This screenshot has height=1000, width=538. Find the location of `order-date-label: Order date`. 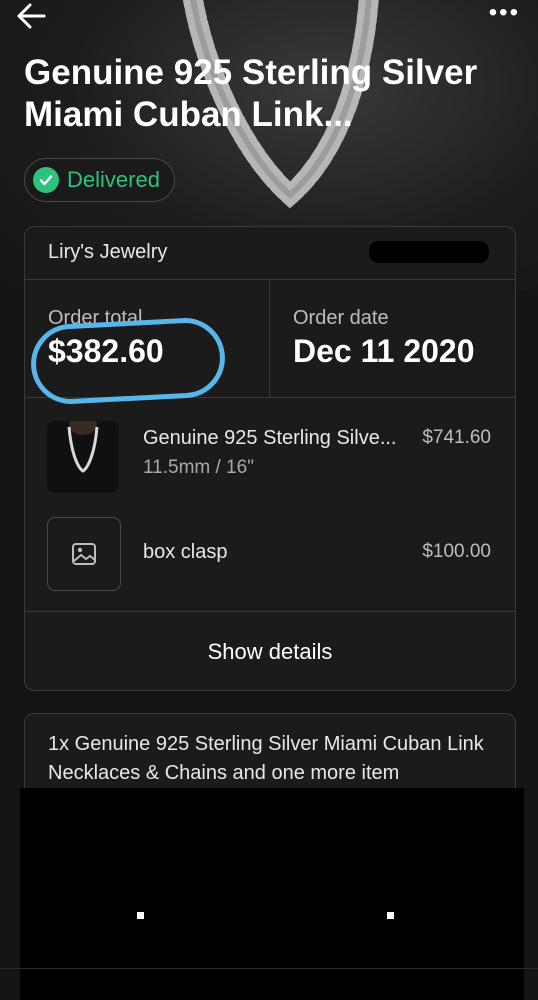

order-date-label: Order date is located at coordinates (341, 318).